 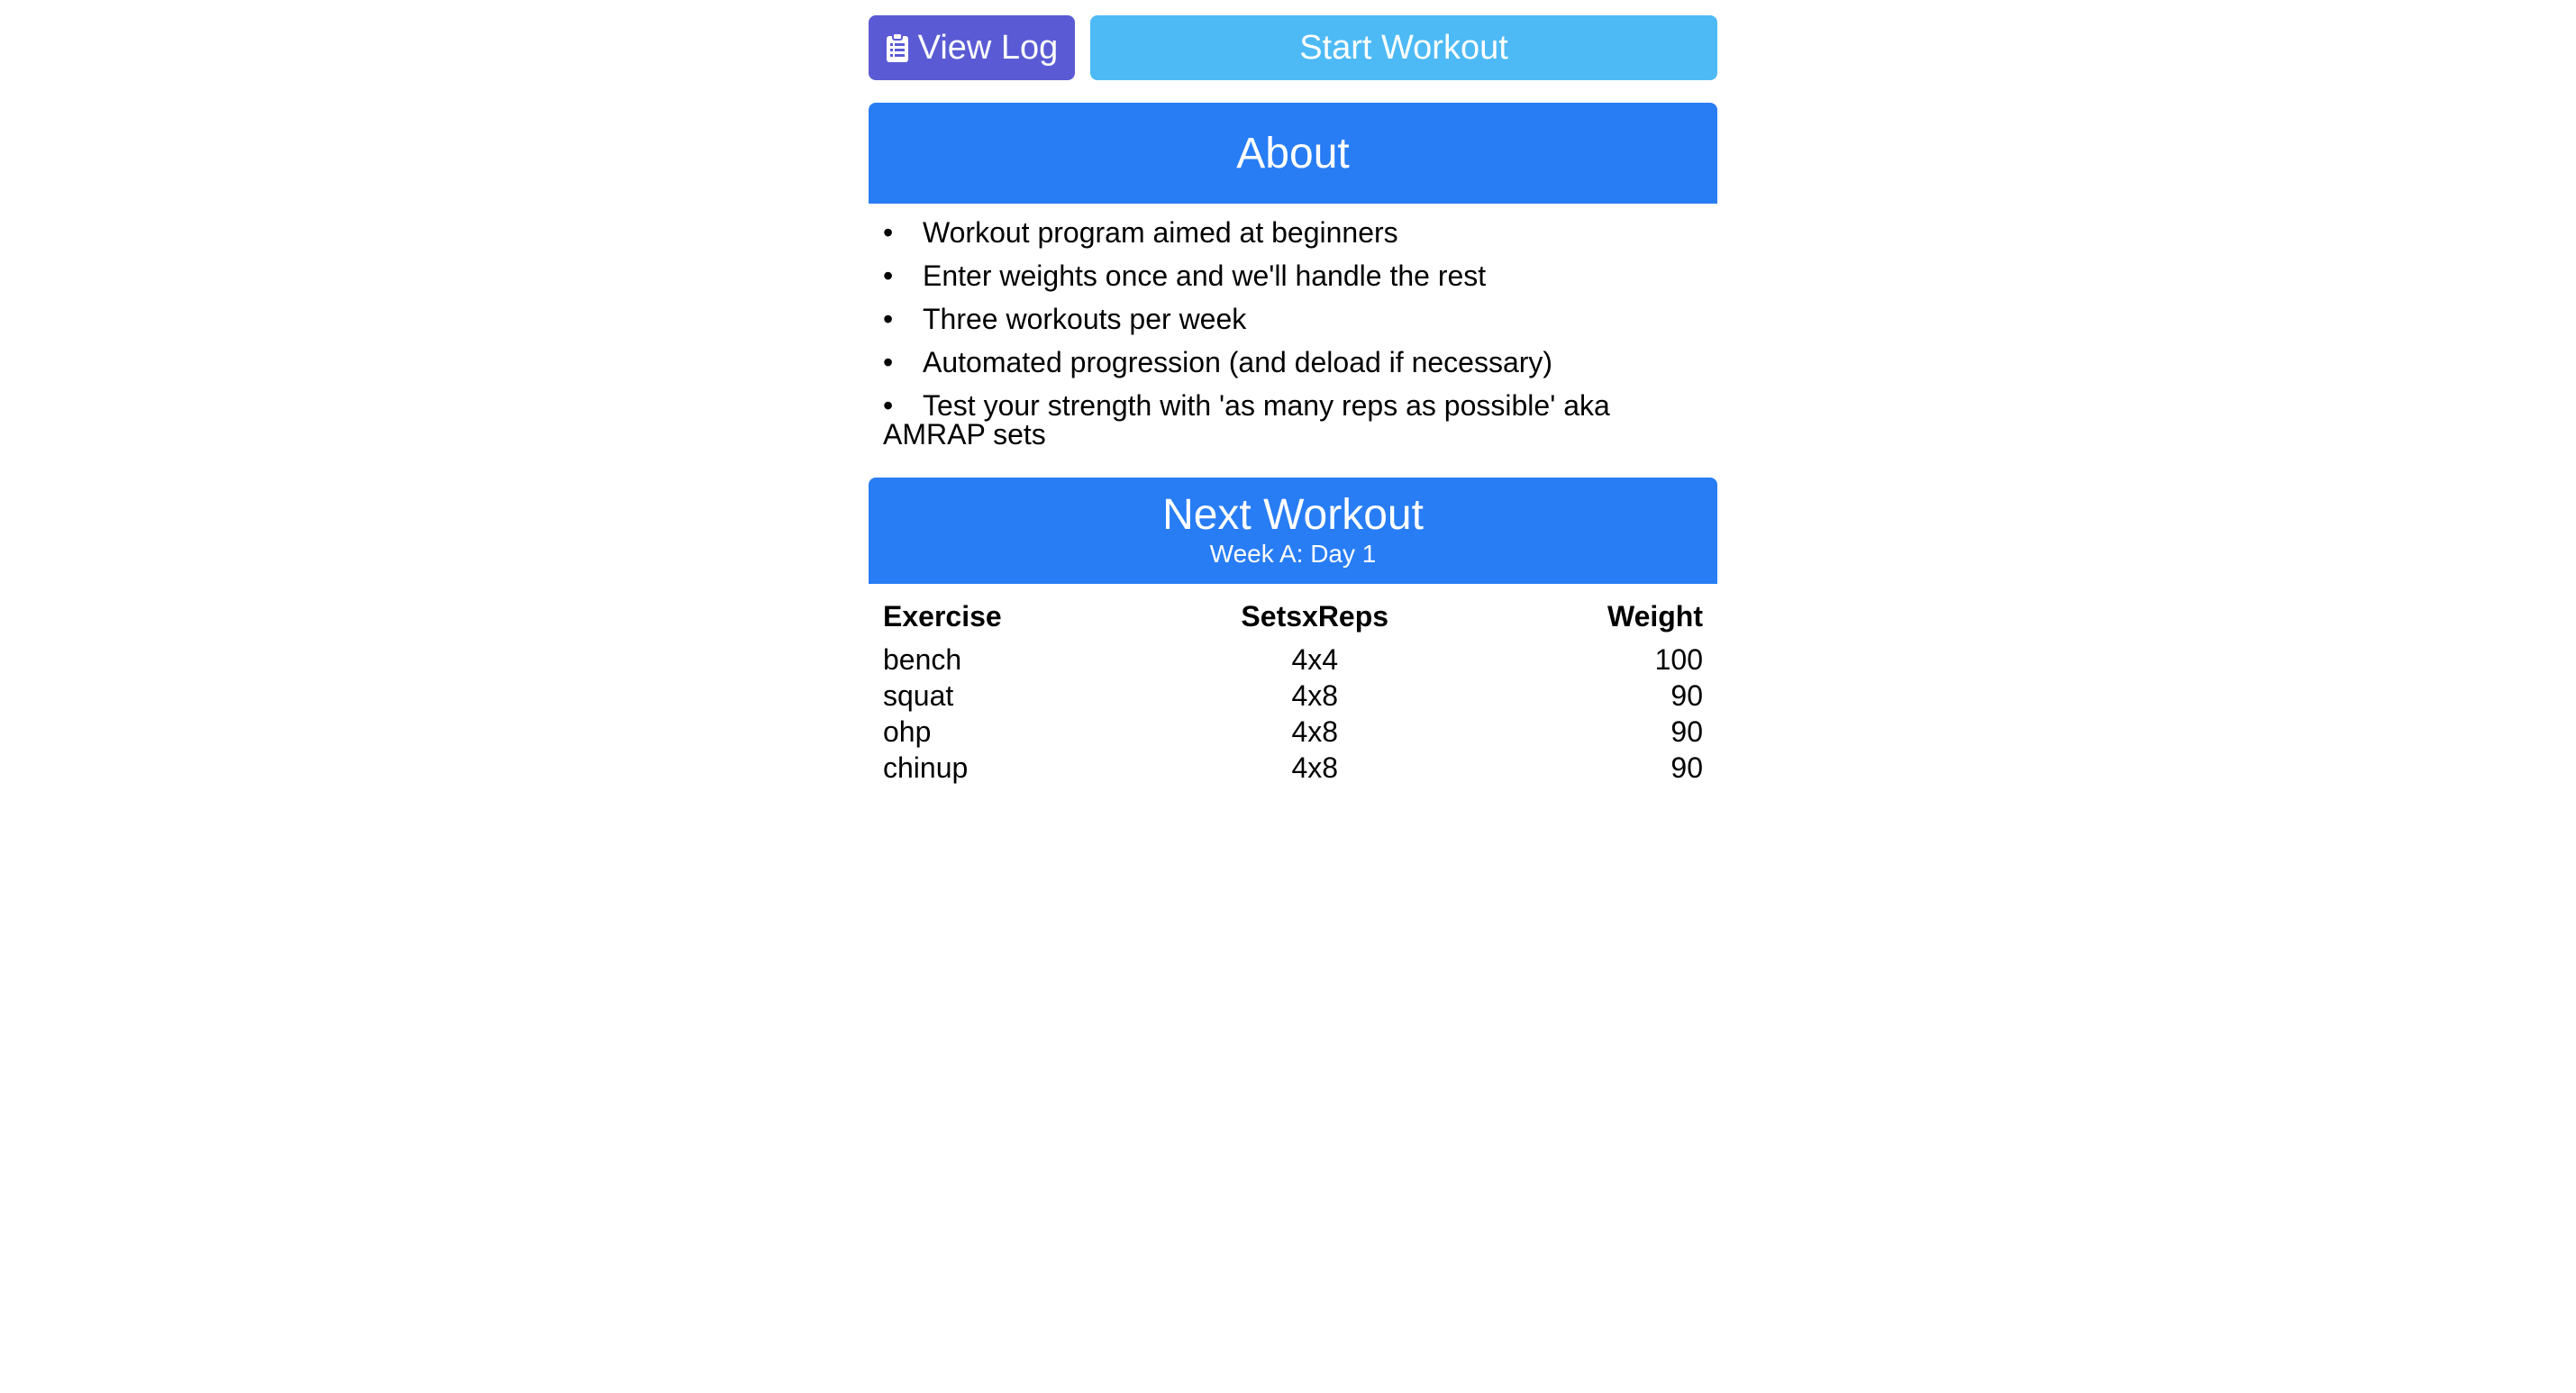 What do you see at coordinates (897, 47) in the screenshot?
I see `clipboard-list-icon` at bounding box center [897, 47].